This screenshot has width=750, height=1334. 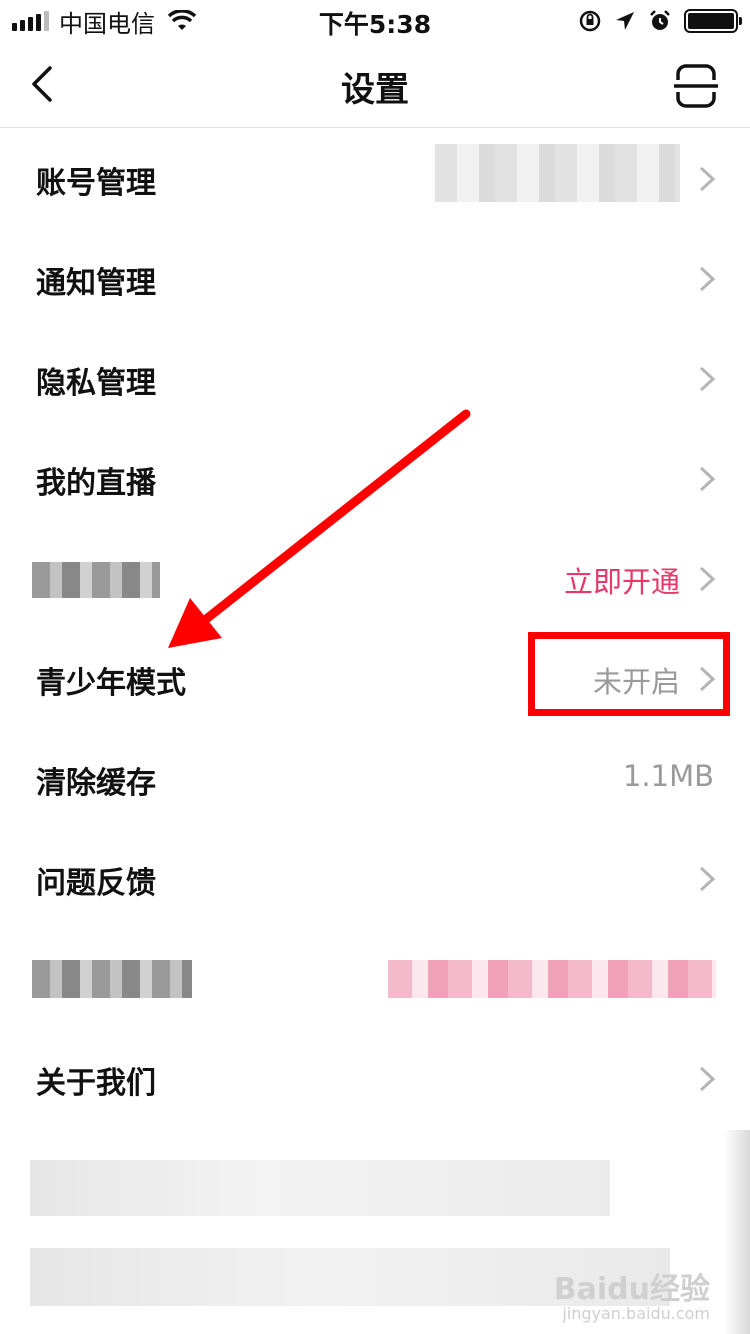 I want to click on row-membership: 立即开通, so click(x=375, y=578).